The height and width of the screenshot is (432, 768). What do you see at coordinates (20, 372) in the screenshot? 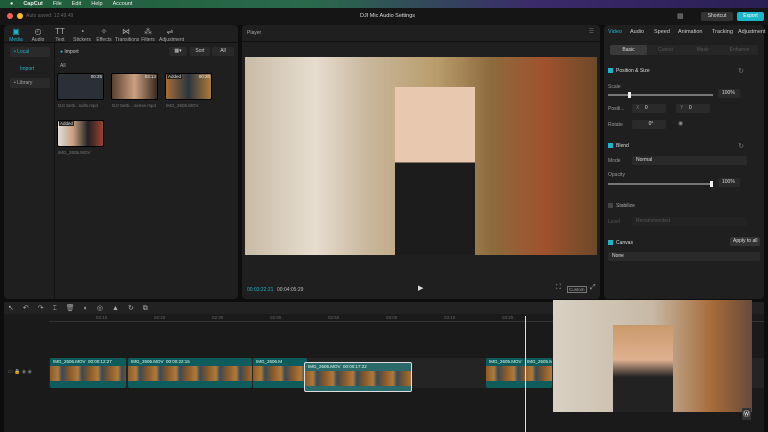
I see `track-controls-icons: ▭ 🔒 ◉ ◉` at bounding box center [20, 372].